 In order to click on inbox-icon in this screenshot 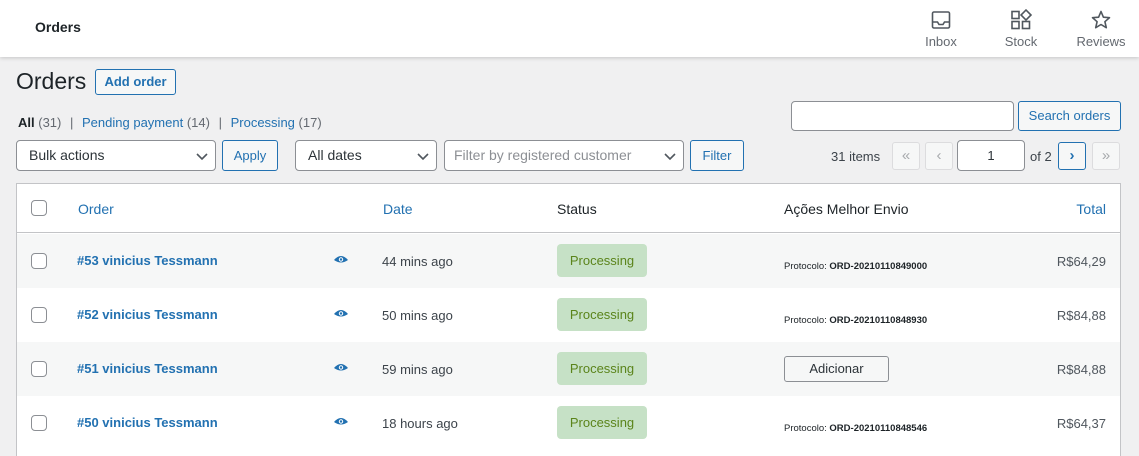, I will do `click(941, 20)`.